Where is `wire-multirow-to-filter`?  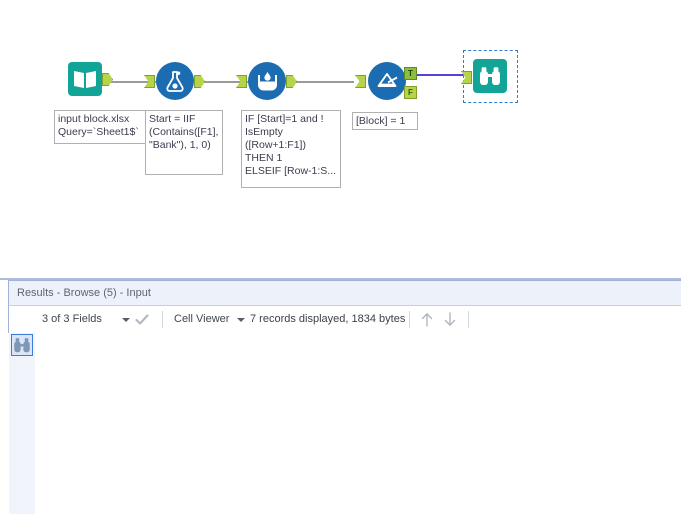 wire-multirow-to-filter is located at coordinates (323, 82).